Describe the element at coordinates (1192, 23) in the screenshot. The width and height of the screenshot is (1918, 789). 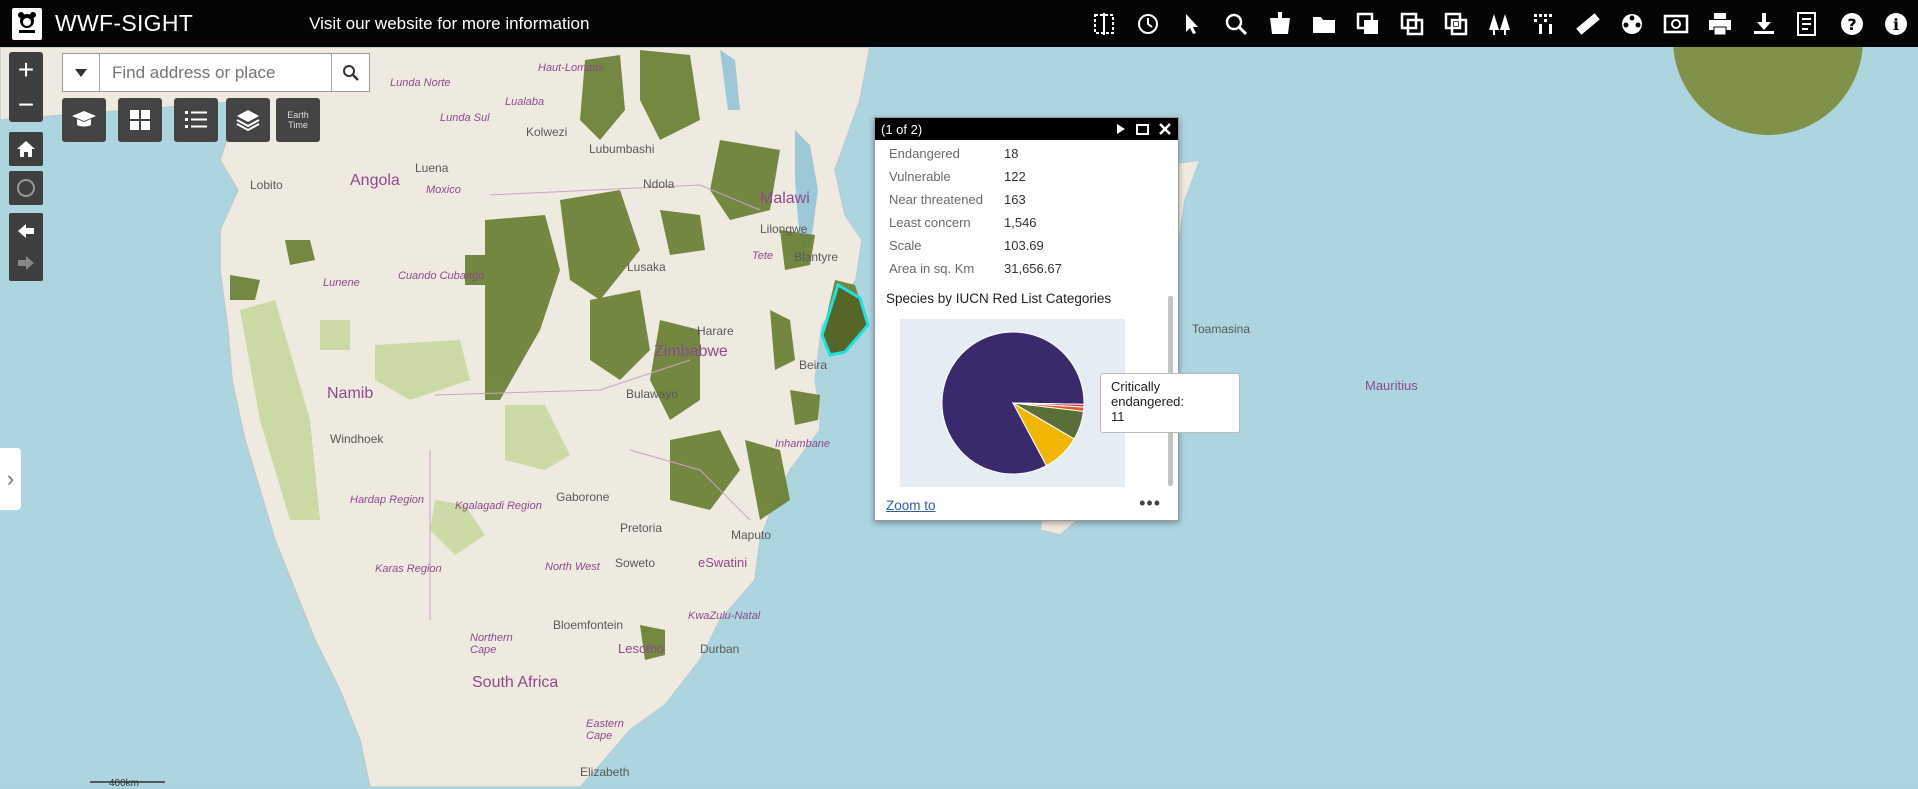
I see `select-icon` at that location.